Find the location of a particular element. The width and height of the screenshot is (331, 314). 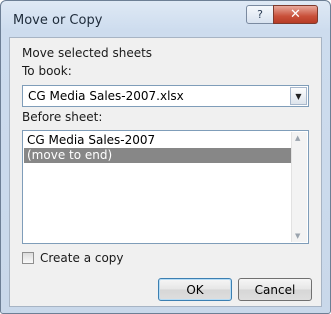

close-icon: ✕ is located at coordinates (295, 14).